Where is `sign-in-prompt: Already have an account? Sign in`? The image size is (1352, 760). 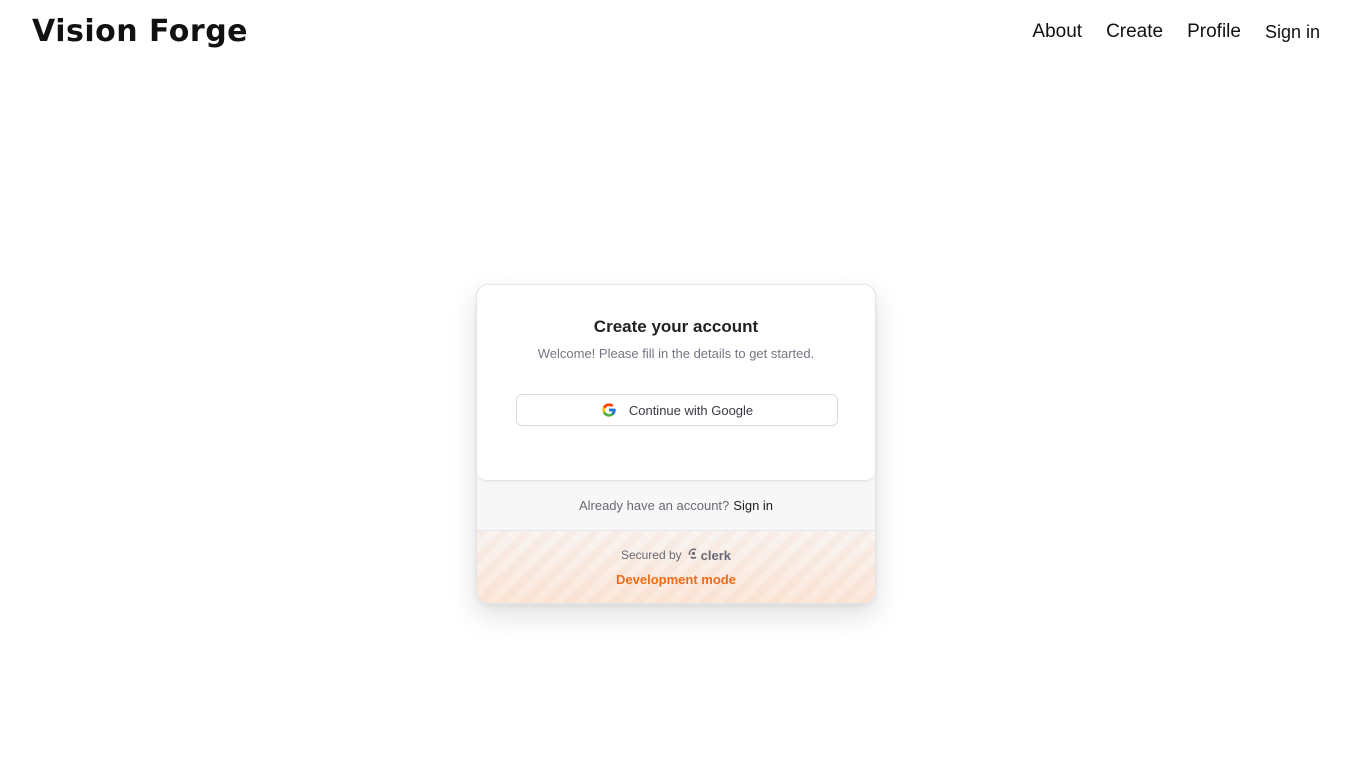 sign-in-prompt: Already have an account? Sign in is located at coordinates (676, 506).